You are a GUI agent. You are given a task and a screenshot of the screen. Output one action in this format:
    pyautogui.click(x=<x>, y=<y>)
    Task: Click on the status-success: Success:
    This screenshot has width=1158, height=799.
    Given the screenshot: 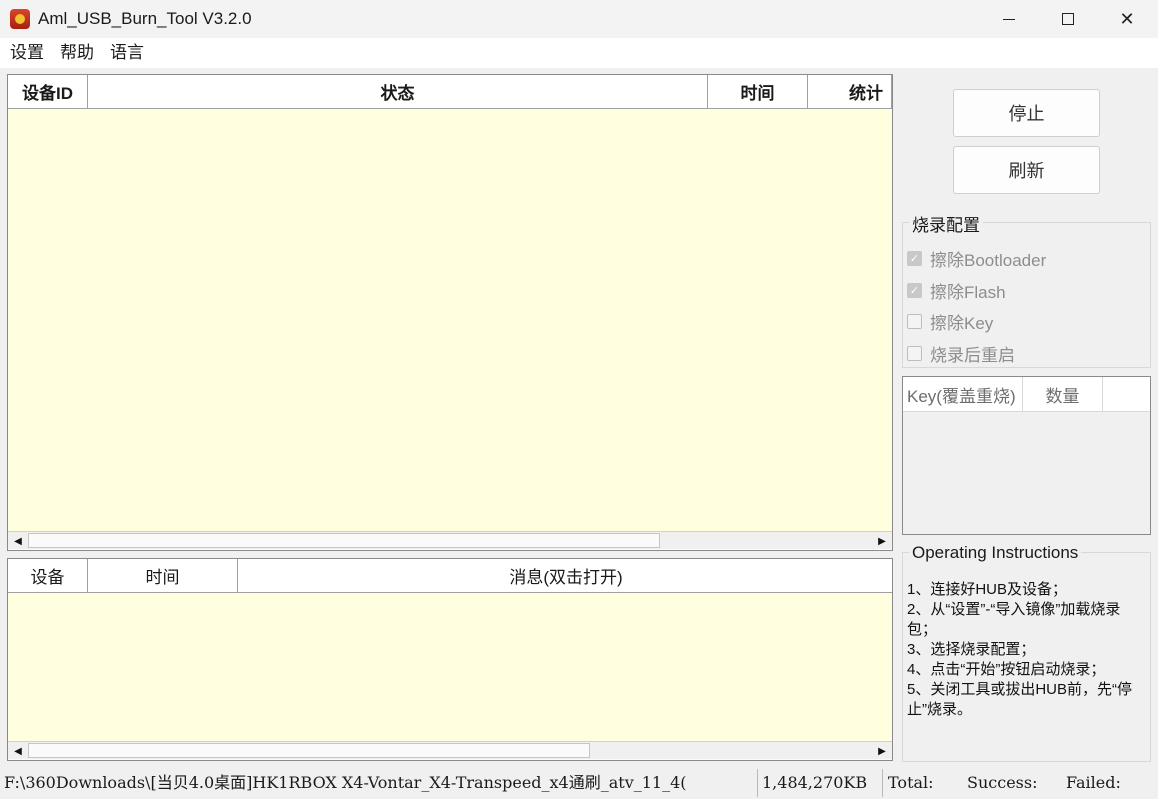 What is the action you would take?
    pyautogui.click(x=1002, y=782)
    